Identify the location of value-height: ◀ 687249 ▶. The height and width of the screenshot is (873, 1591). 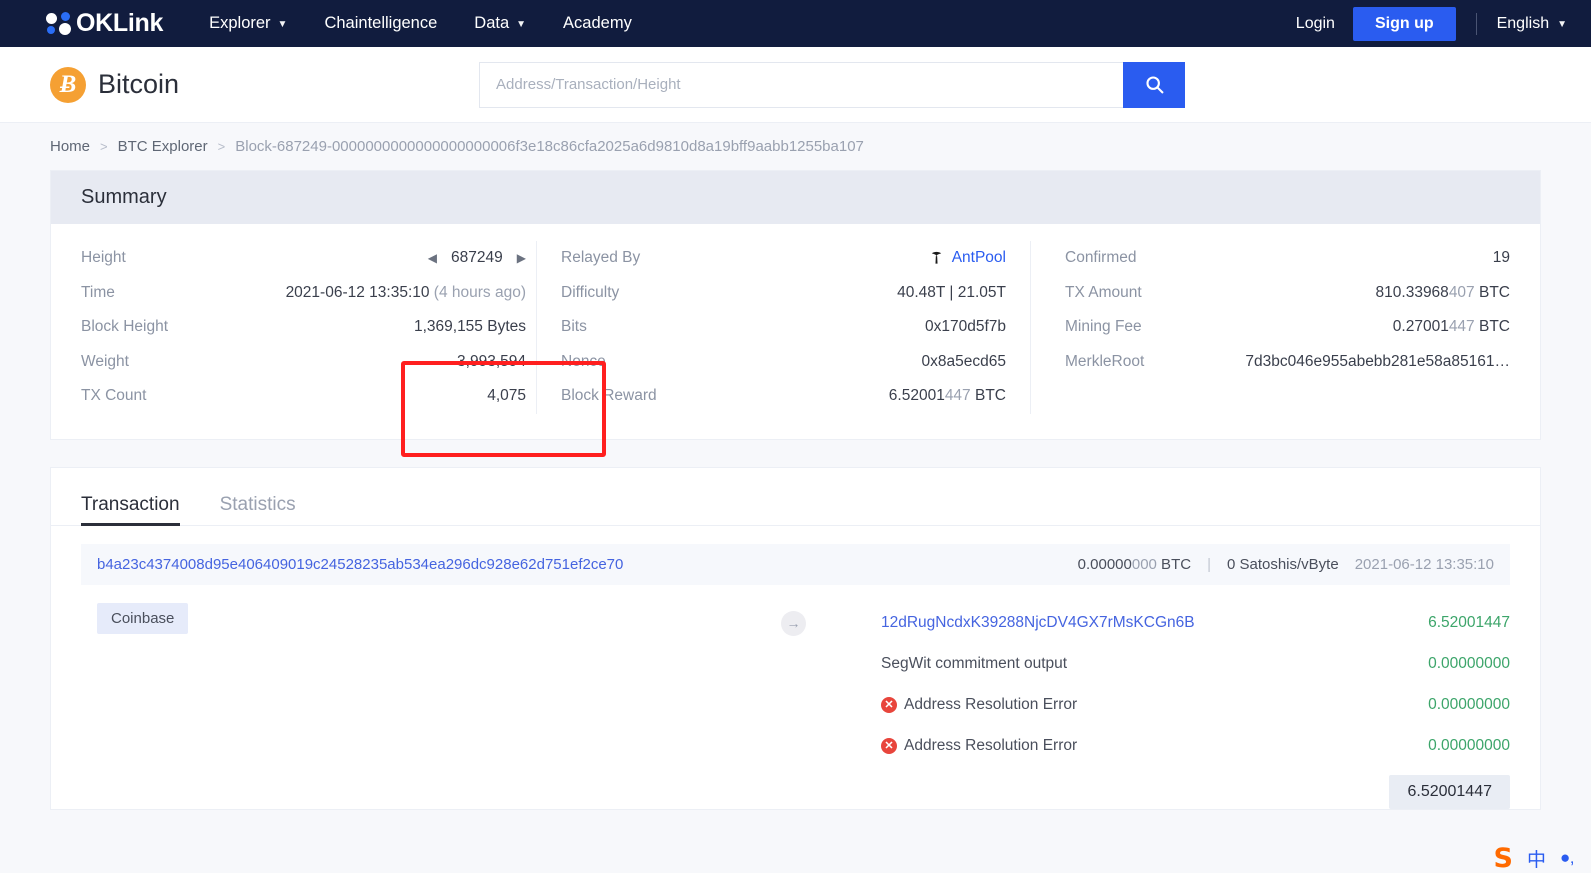
(477, 258).